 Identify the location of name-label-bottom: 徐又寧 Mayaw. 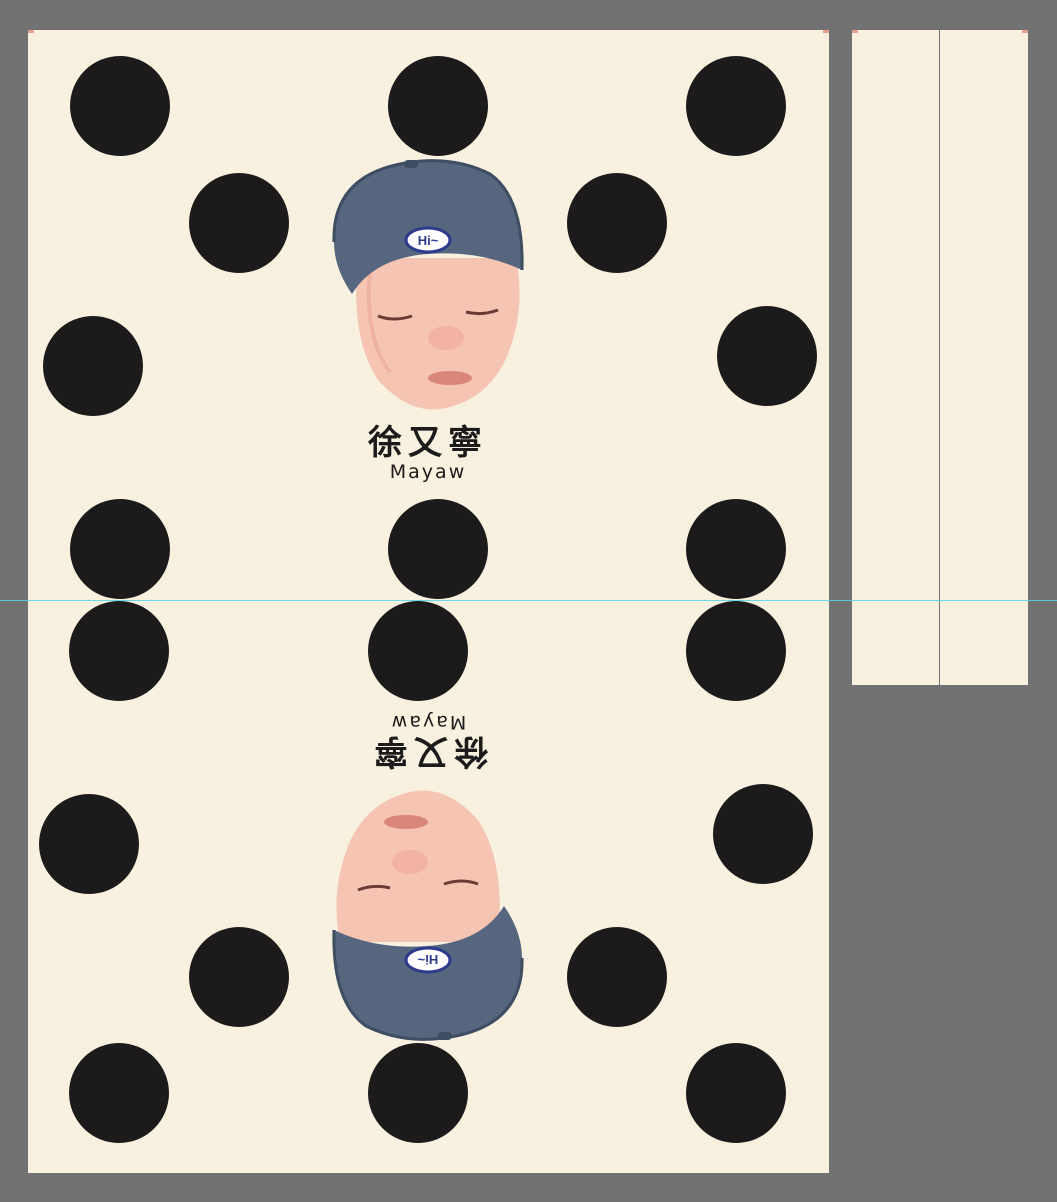
(428, 741).